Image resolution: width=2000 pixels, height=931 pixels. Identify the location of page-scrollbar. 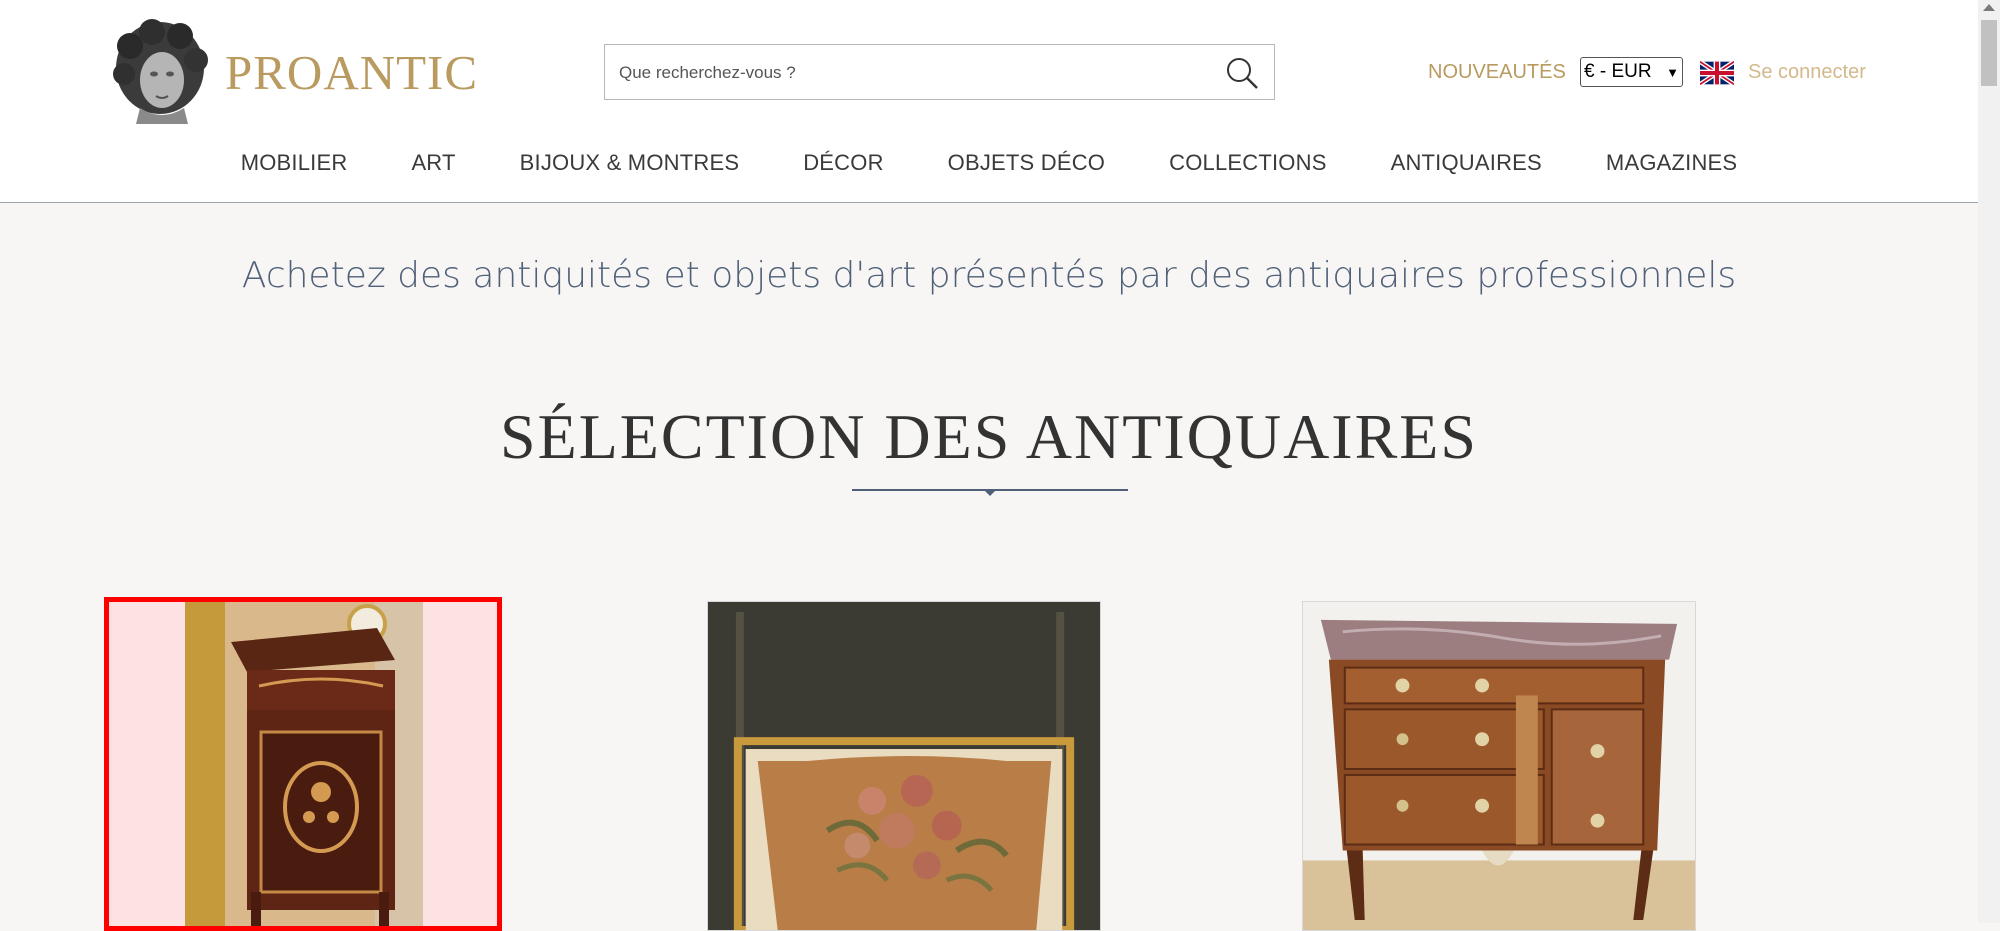
(1989, 461).